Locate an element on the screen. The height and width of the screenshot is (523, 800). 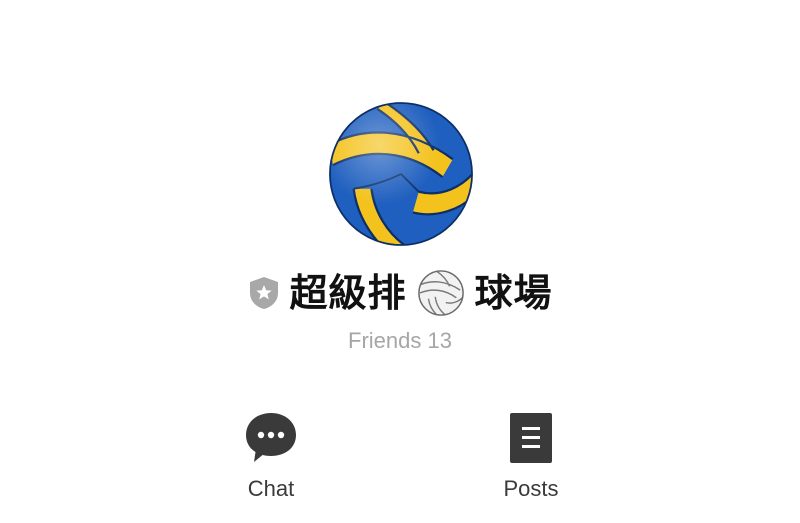
profile-name: 超級排 球場 is located at coordinates (400, 293).